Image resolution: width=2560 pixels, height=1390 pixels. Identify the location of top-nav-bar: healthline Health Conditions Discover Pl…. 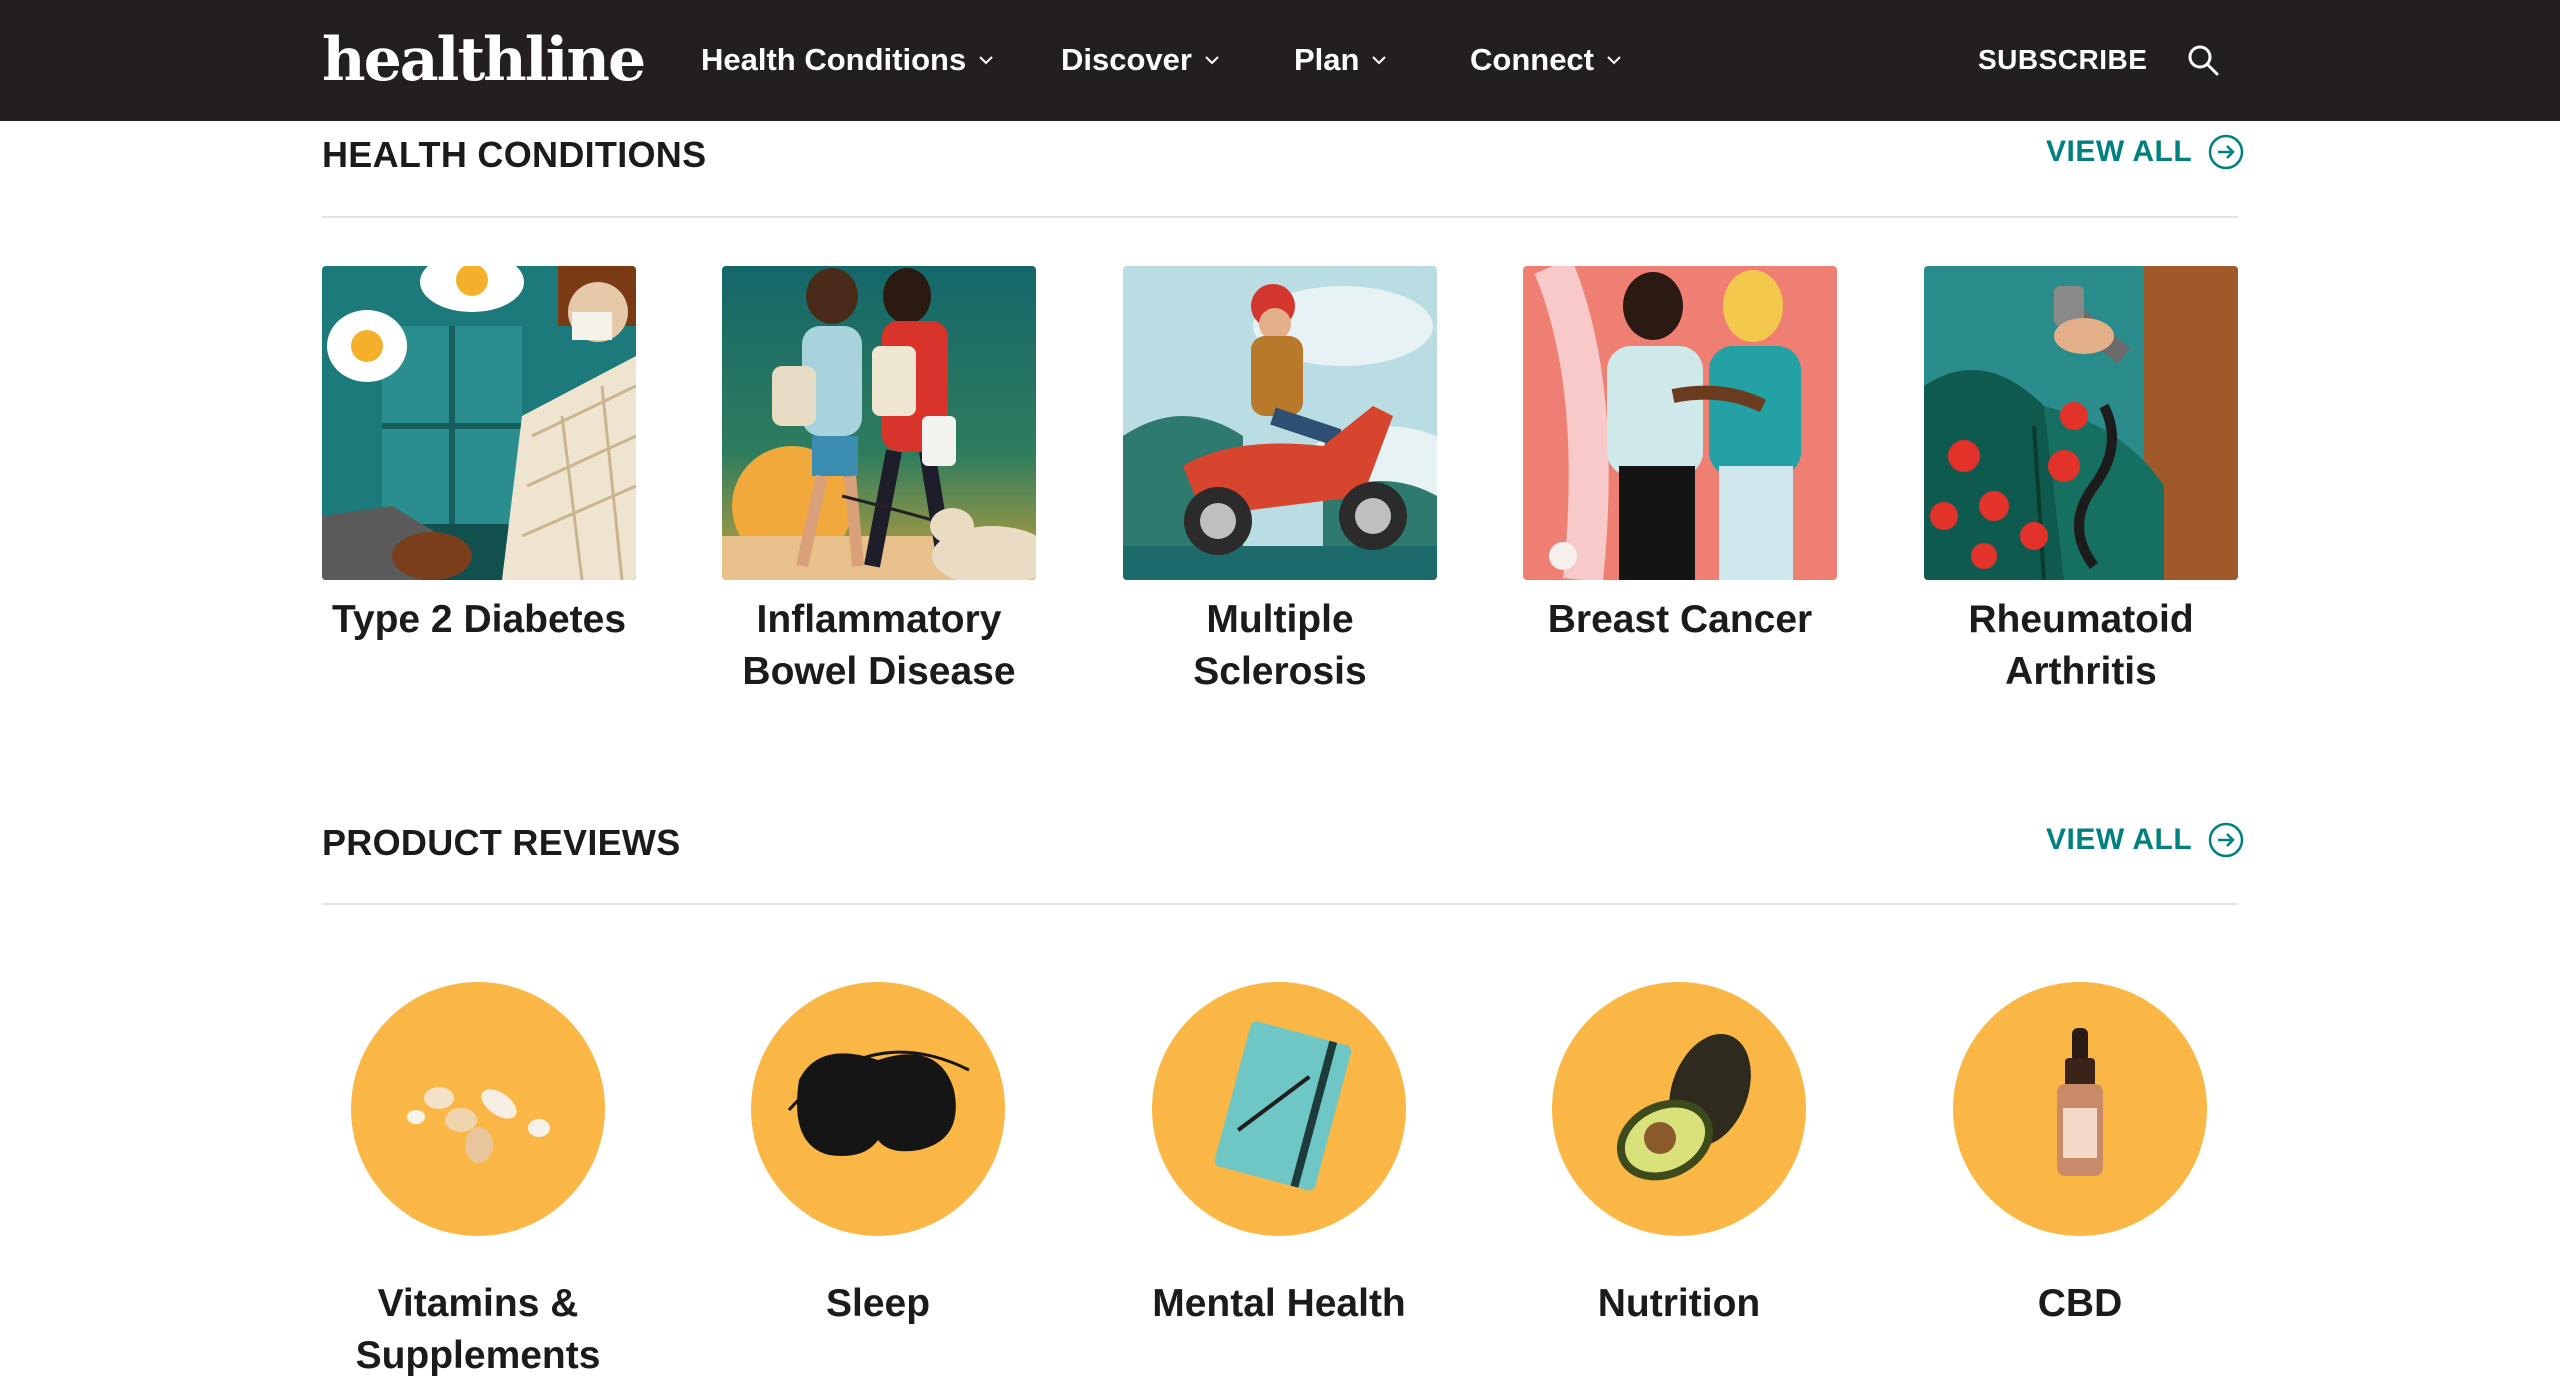
(1280, 60).